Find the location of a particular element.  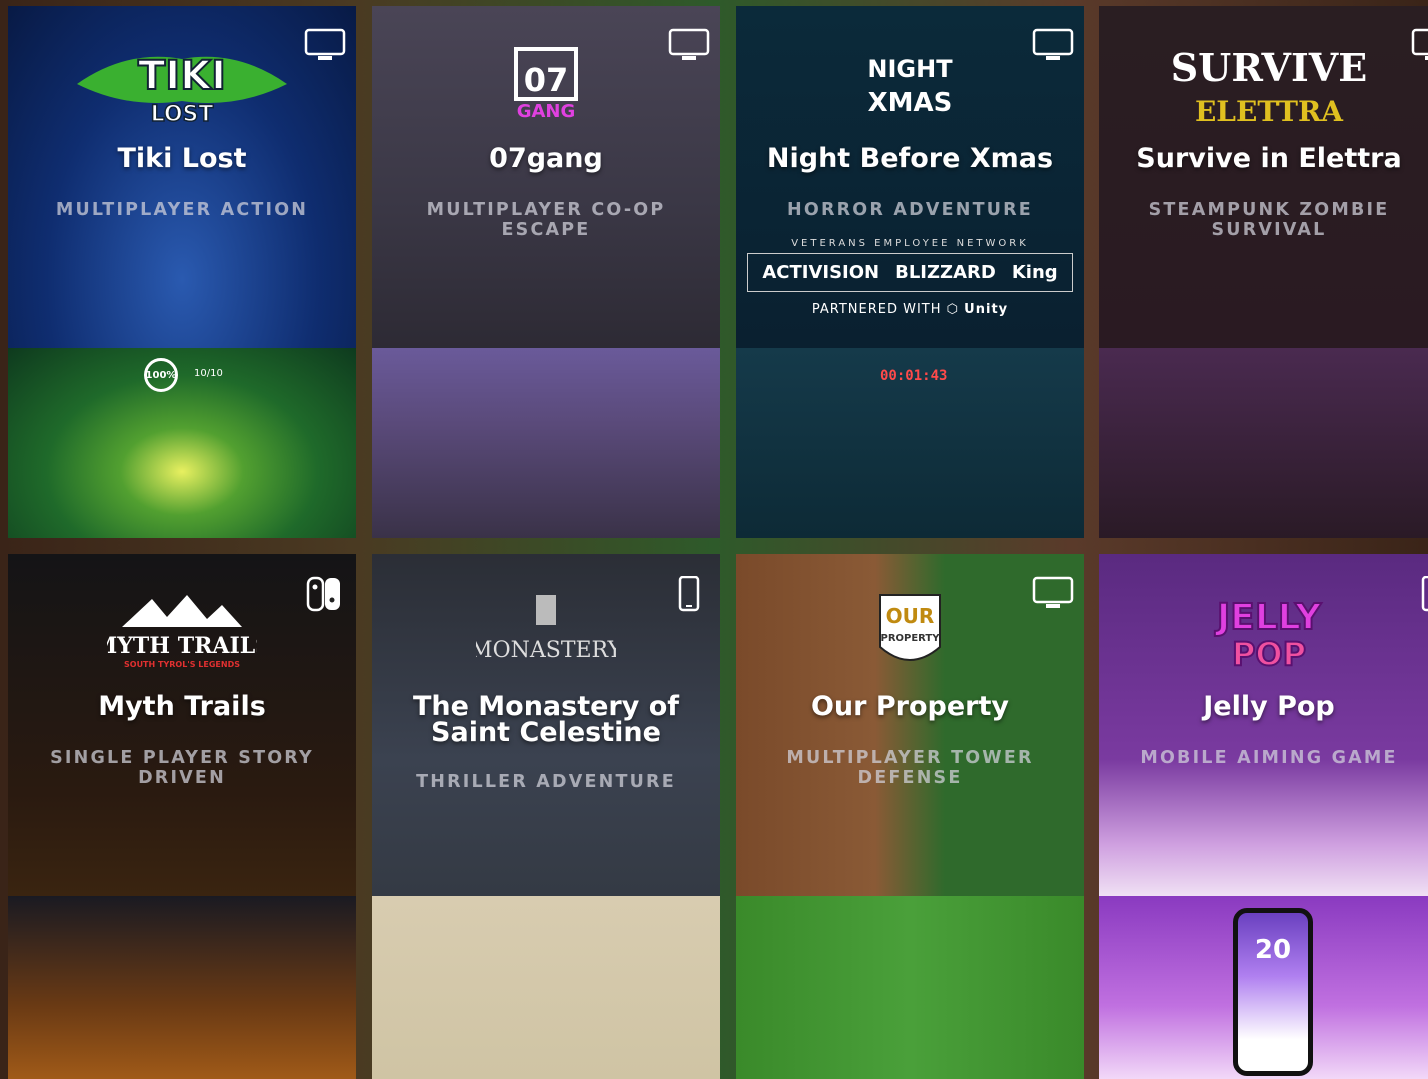

logo-line2: XMAS is located at coordinates (910, 103).